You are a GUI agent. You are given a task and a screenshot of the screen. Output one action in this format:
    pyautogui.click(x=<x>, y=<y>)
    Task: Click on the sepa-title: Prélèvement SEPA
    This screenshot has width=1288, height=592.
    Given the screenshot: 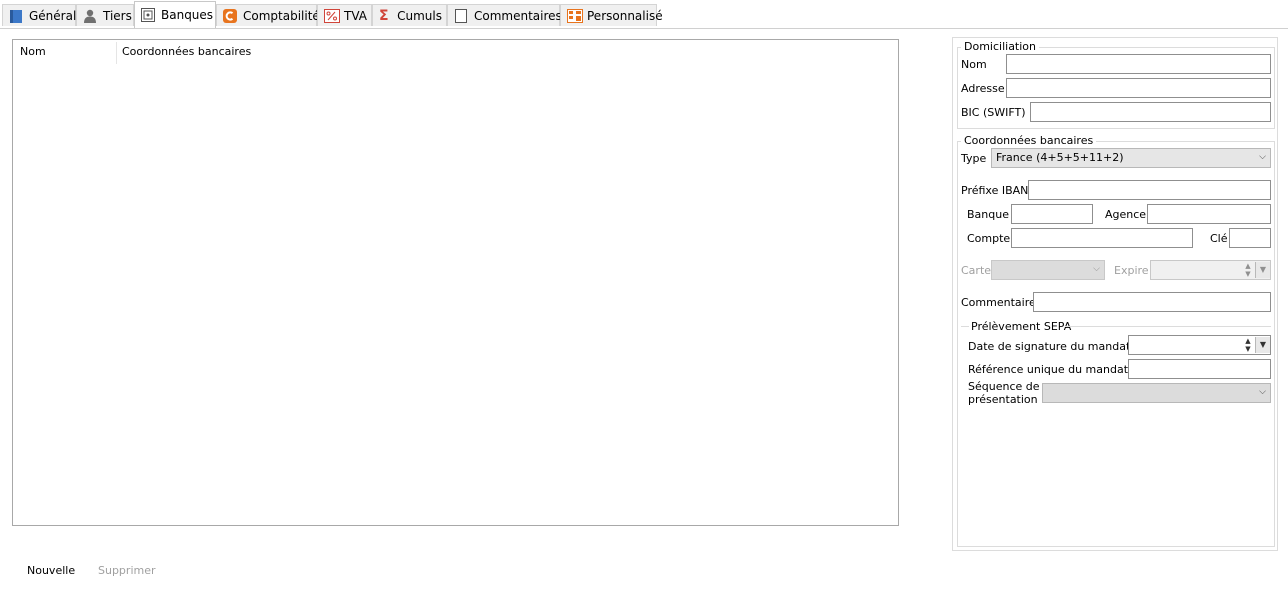 What is the action you would take?
    pyautogui.click(x=1021, y=326)
    